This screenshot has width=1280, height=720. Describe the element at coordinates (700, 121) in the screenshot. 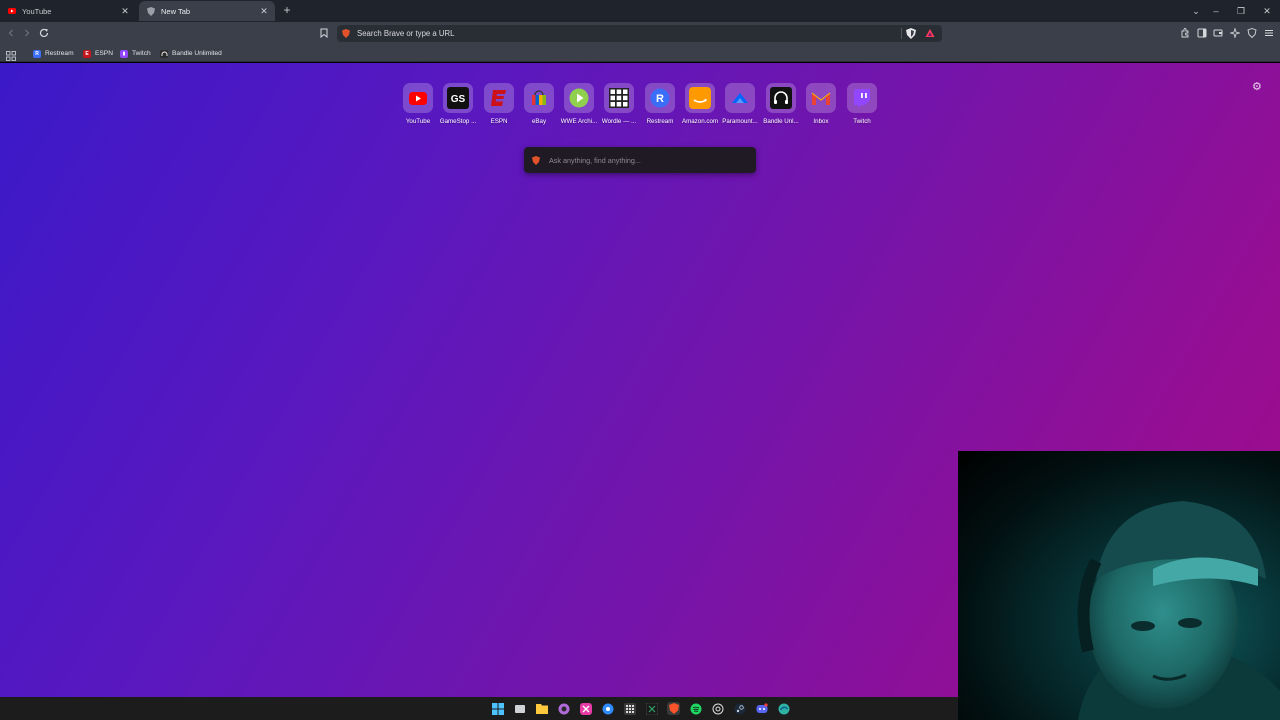

I see `top-site-label: Amazon.com` at that location.